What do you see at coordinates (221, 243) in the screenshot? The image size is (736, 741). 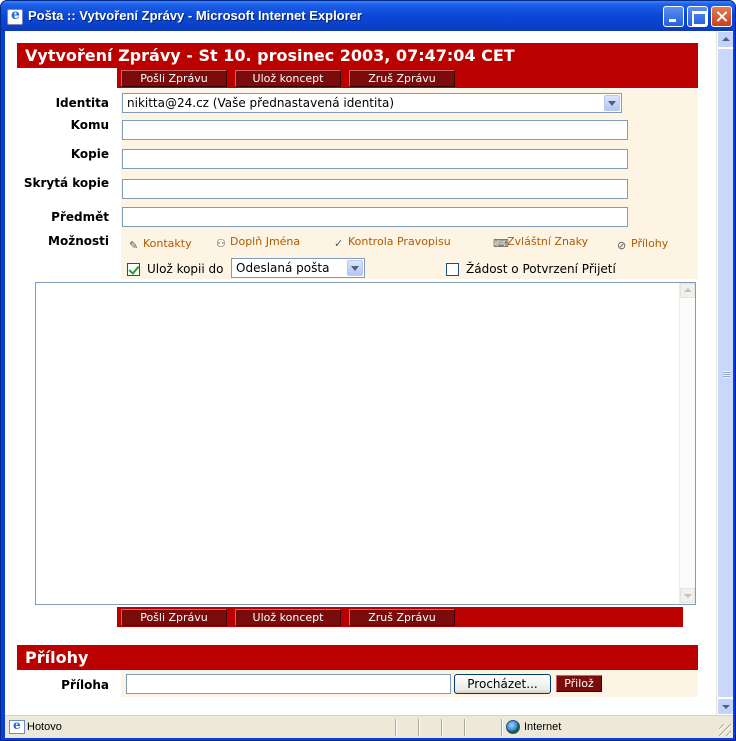 I see `people-icon: ⚇` at bounding box center [221, 243].